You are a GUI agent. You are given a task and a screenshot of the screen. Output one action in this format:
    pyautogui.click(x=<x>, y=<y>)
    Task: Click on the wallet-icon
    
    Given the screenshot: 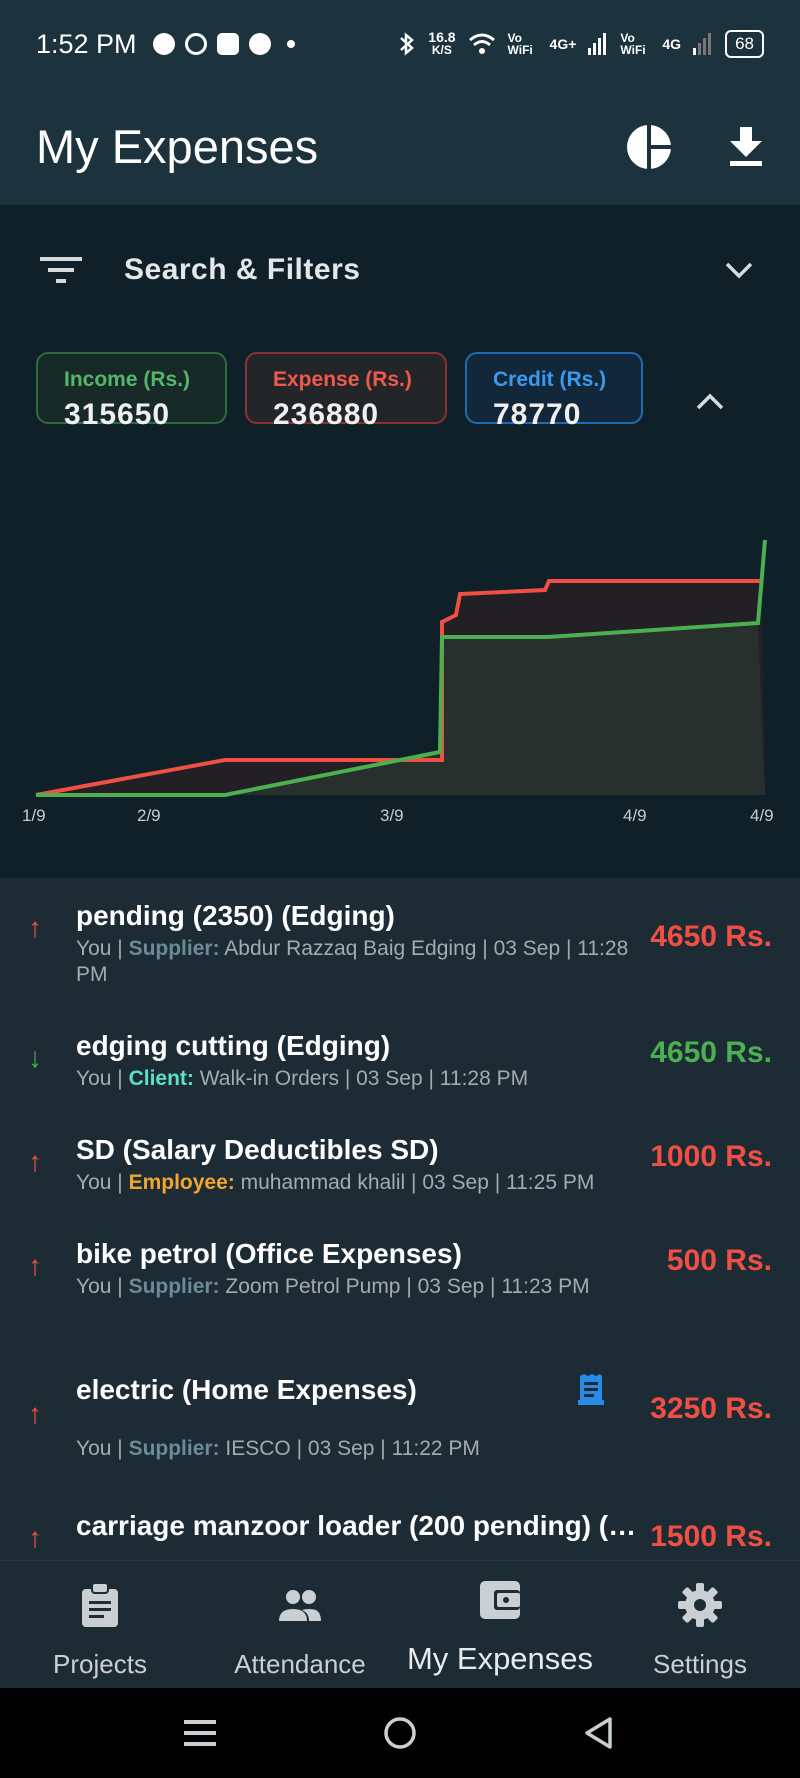 What is the action you would take?
    pyautogui.click(x=500, y=1600)
    